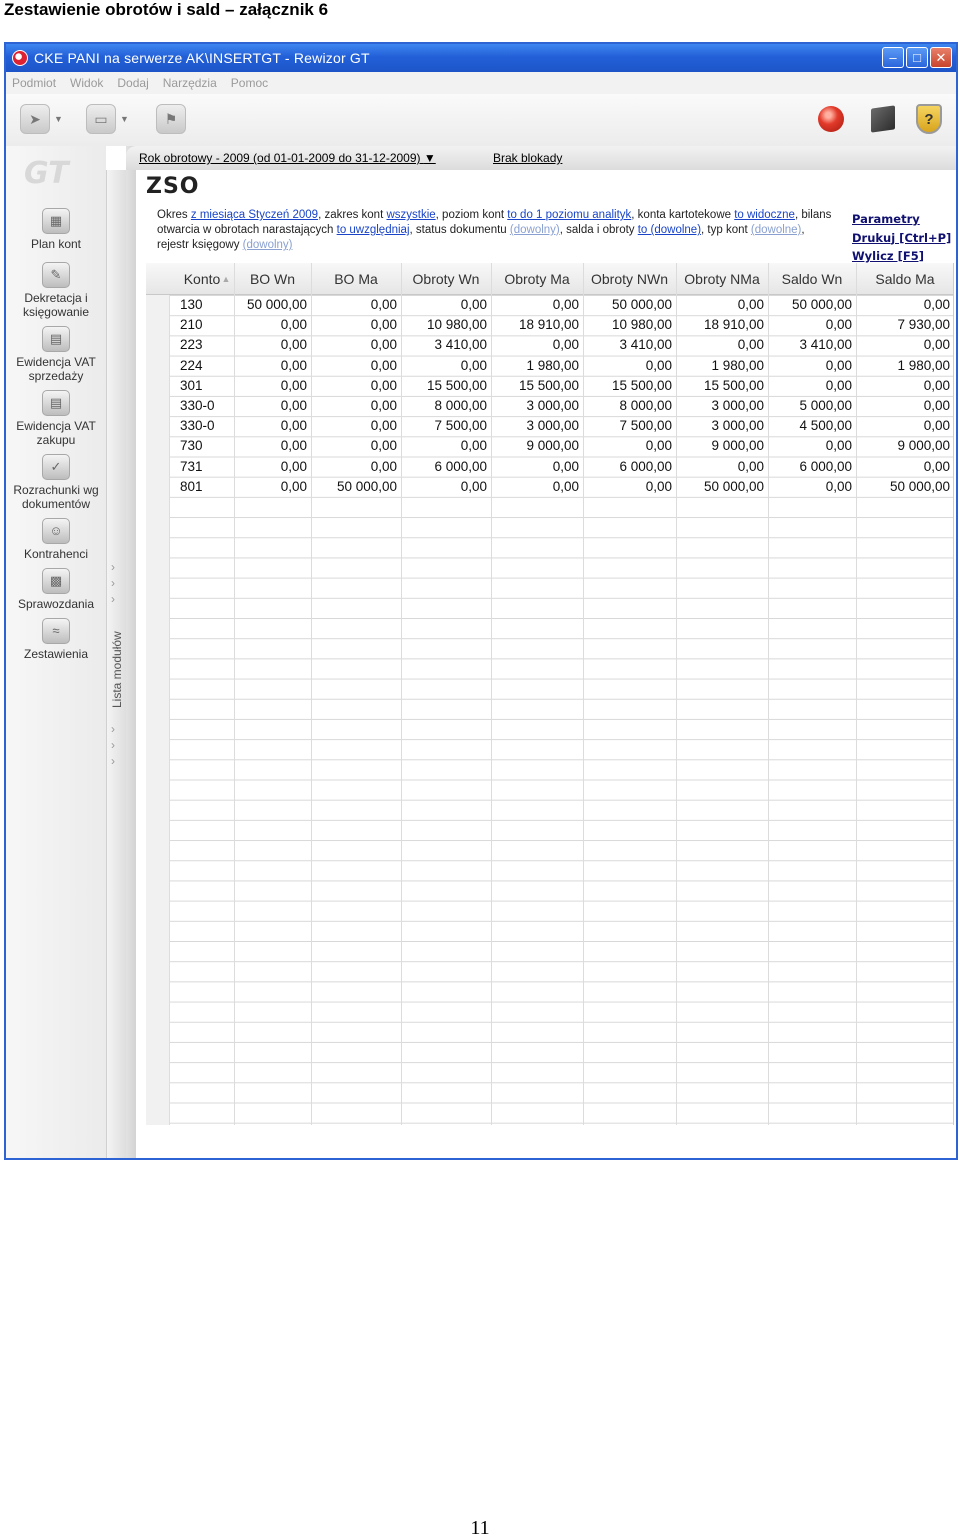 The height and width of the screenshot is (1540, 960). What do you see at coordinates (923, 446) in the screenshot?
I see `cell-saldo-ma: 9 000,00` at bounding box center [923, 446].